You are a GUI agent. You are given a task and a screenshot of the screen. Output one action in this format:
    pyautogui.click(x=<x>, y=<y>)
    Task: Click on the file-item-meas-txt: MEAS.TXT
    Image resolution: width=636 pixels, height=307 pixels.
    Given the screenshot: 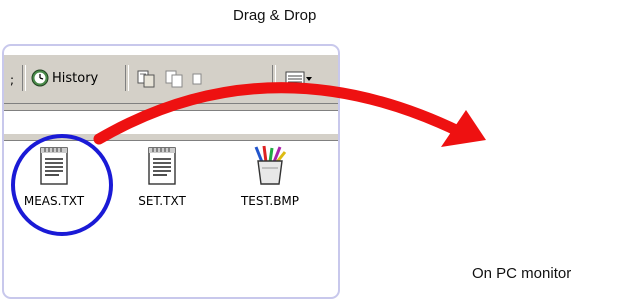 What is the action you would take?
    pyautogui.click(x=54, y=176)
    